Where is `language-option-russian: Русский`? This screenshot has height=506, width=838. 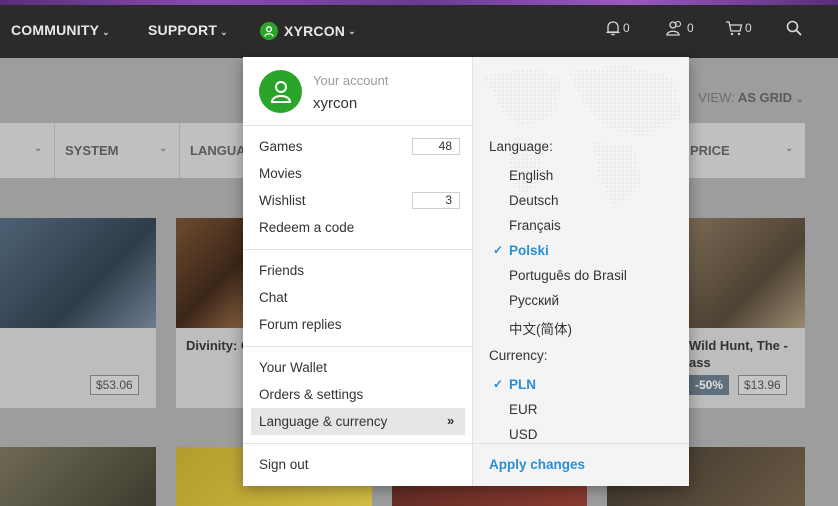 language-option-russian: Русский is located at coordinates (534, 300).